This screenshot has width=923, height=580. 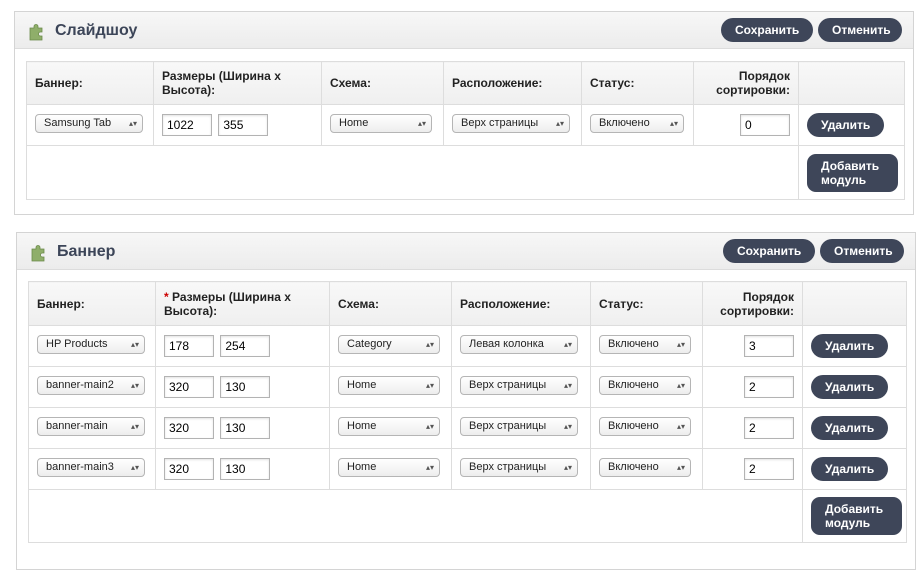 What do you see at coordinates (91, 385) in the screenshot?
I see `banner-select: banner-main2 ▴▾` at bounding box center [91, 385].